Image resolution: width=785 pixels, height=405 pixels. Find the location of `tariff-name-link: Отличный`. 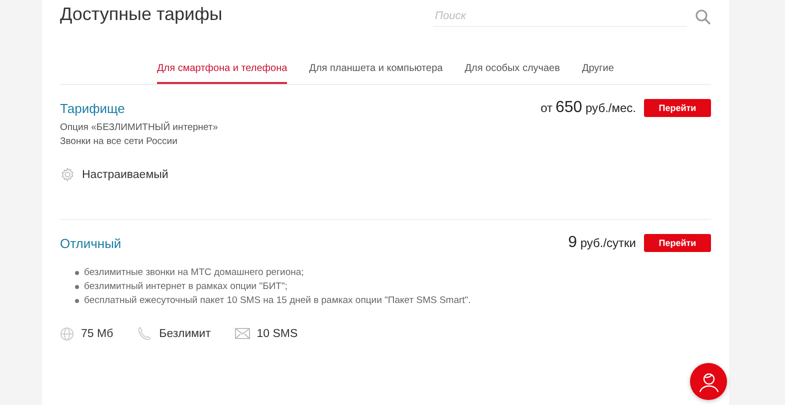

tariff-name-link: Отличный is located at coordinates (91, 243).